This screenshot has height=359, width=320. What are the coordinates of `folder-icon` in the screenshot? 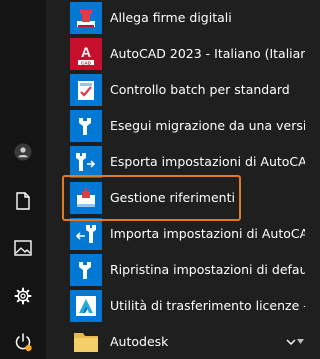 It's located at (86, 342).